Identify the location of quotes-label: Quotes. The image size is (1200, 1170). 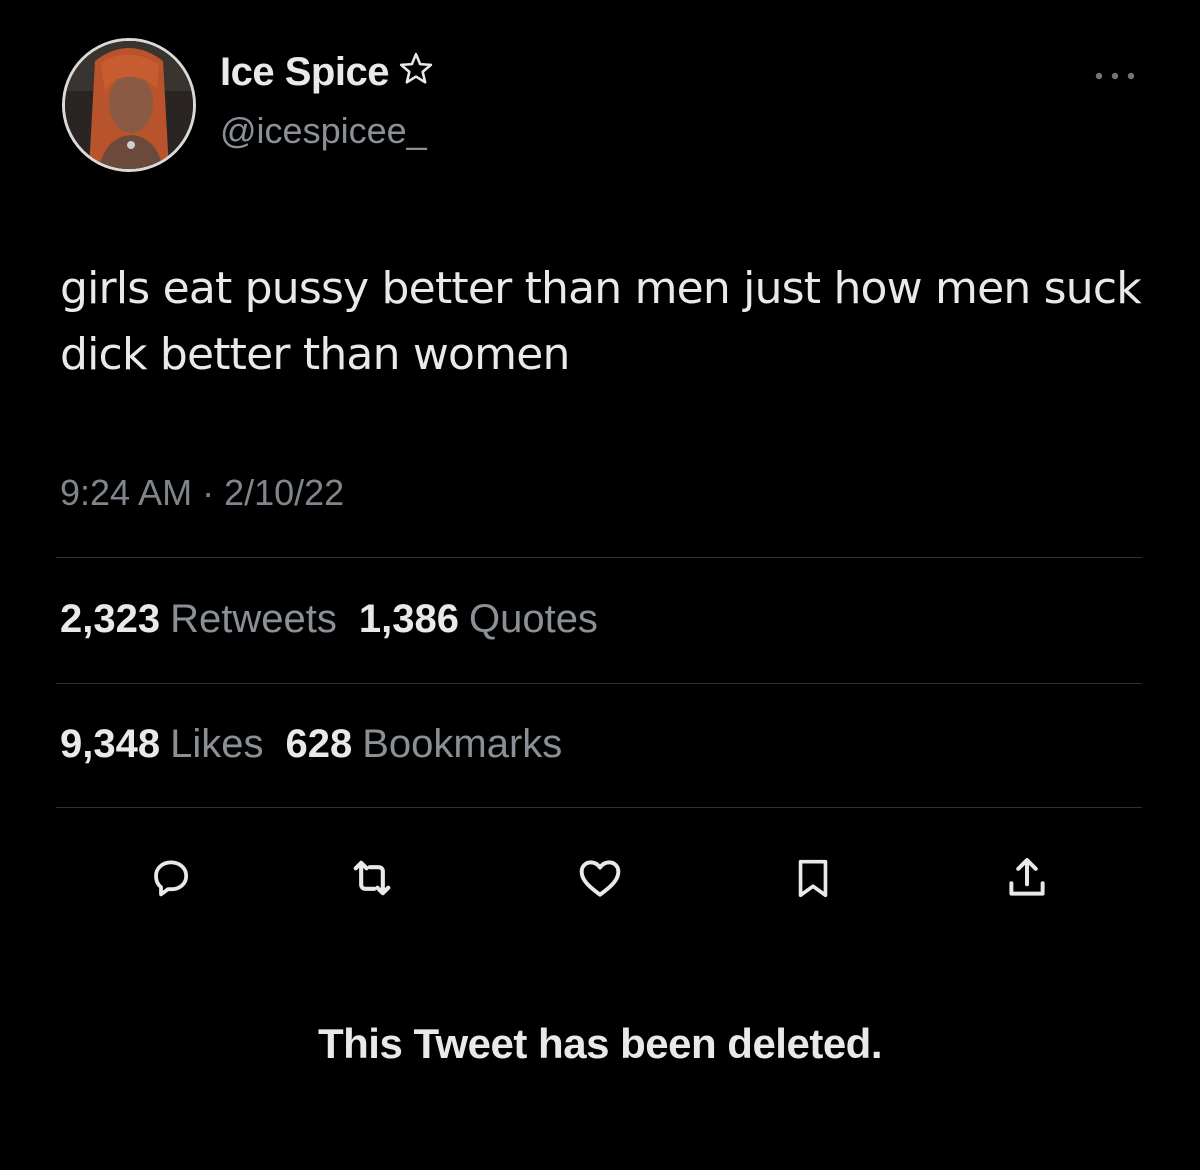
(533, 619).